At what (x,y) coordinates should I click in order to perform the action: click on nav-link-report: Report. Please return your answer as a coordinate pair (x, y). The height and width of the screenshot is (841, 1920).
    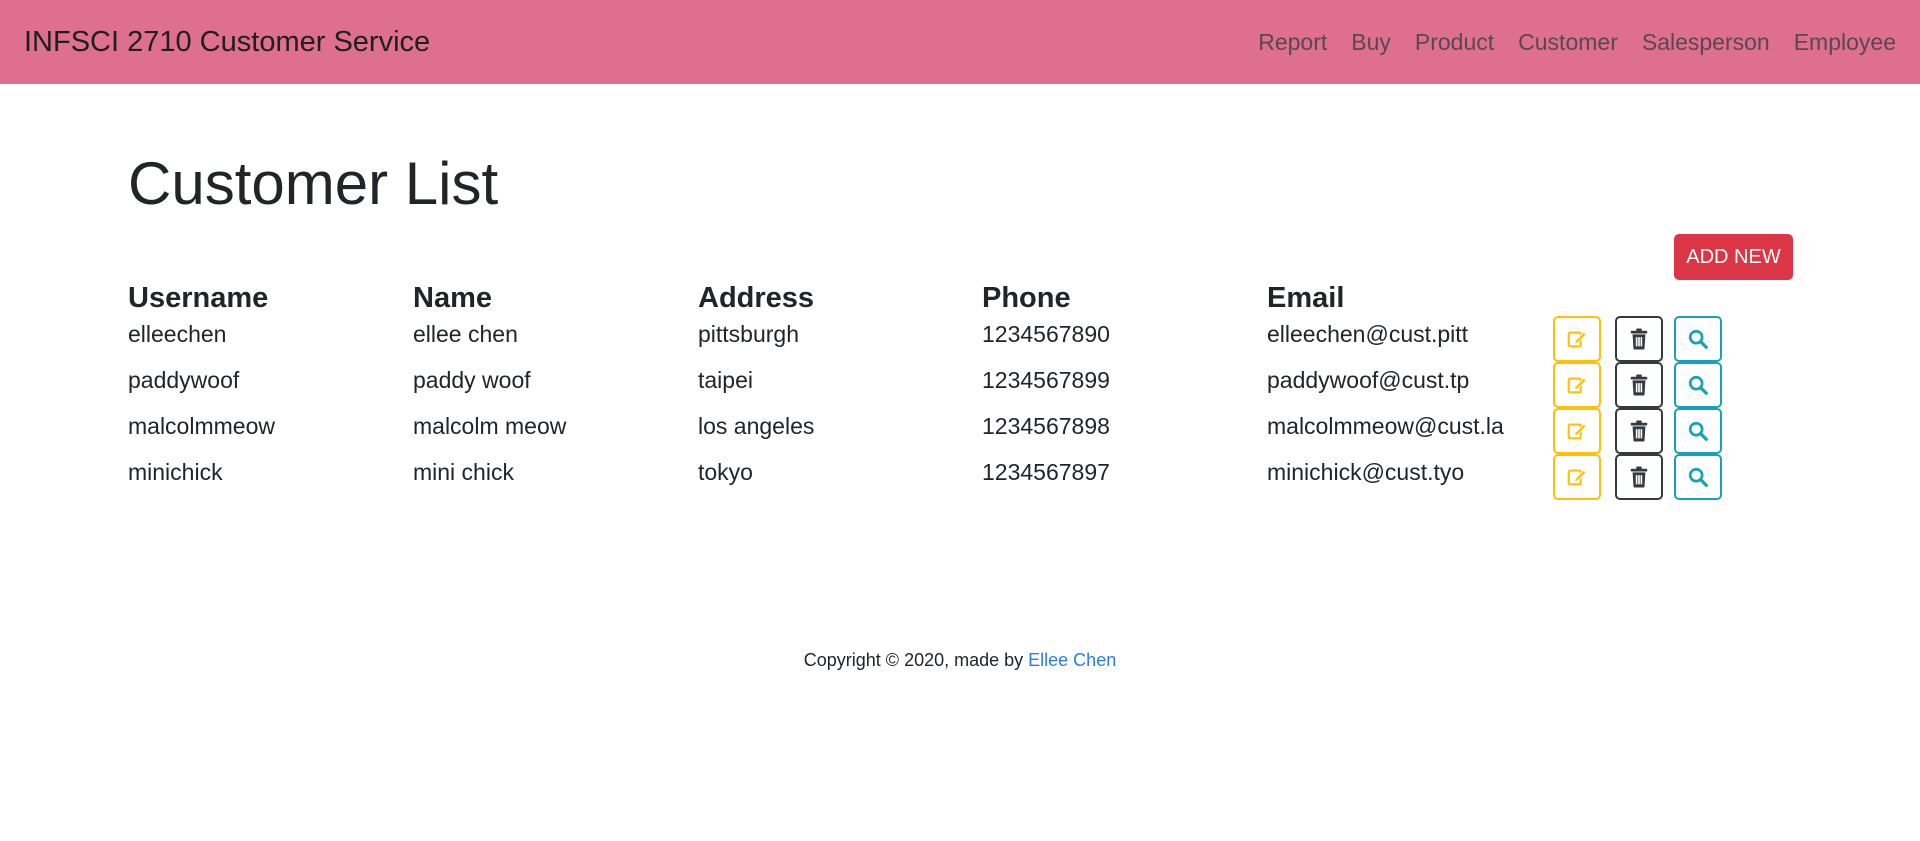
    Looking at the image, I should click on (1292, 42).